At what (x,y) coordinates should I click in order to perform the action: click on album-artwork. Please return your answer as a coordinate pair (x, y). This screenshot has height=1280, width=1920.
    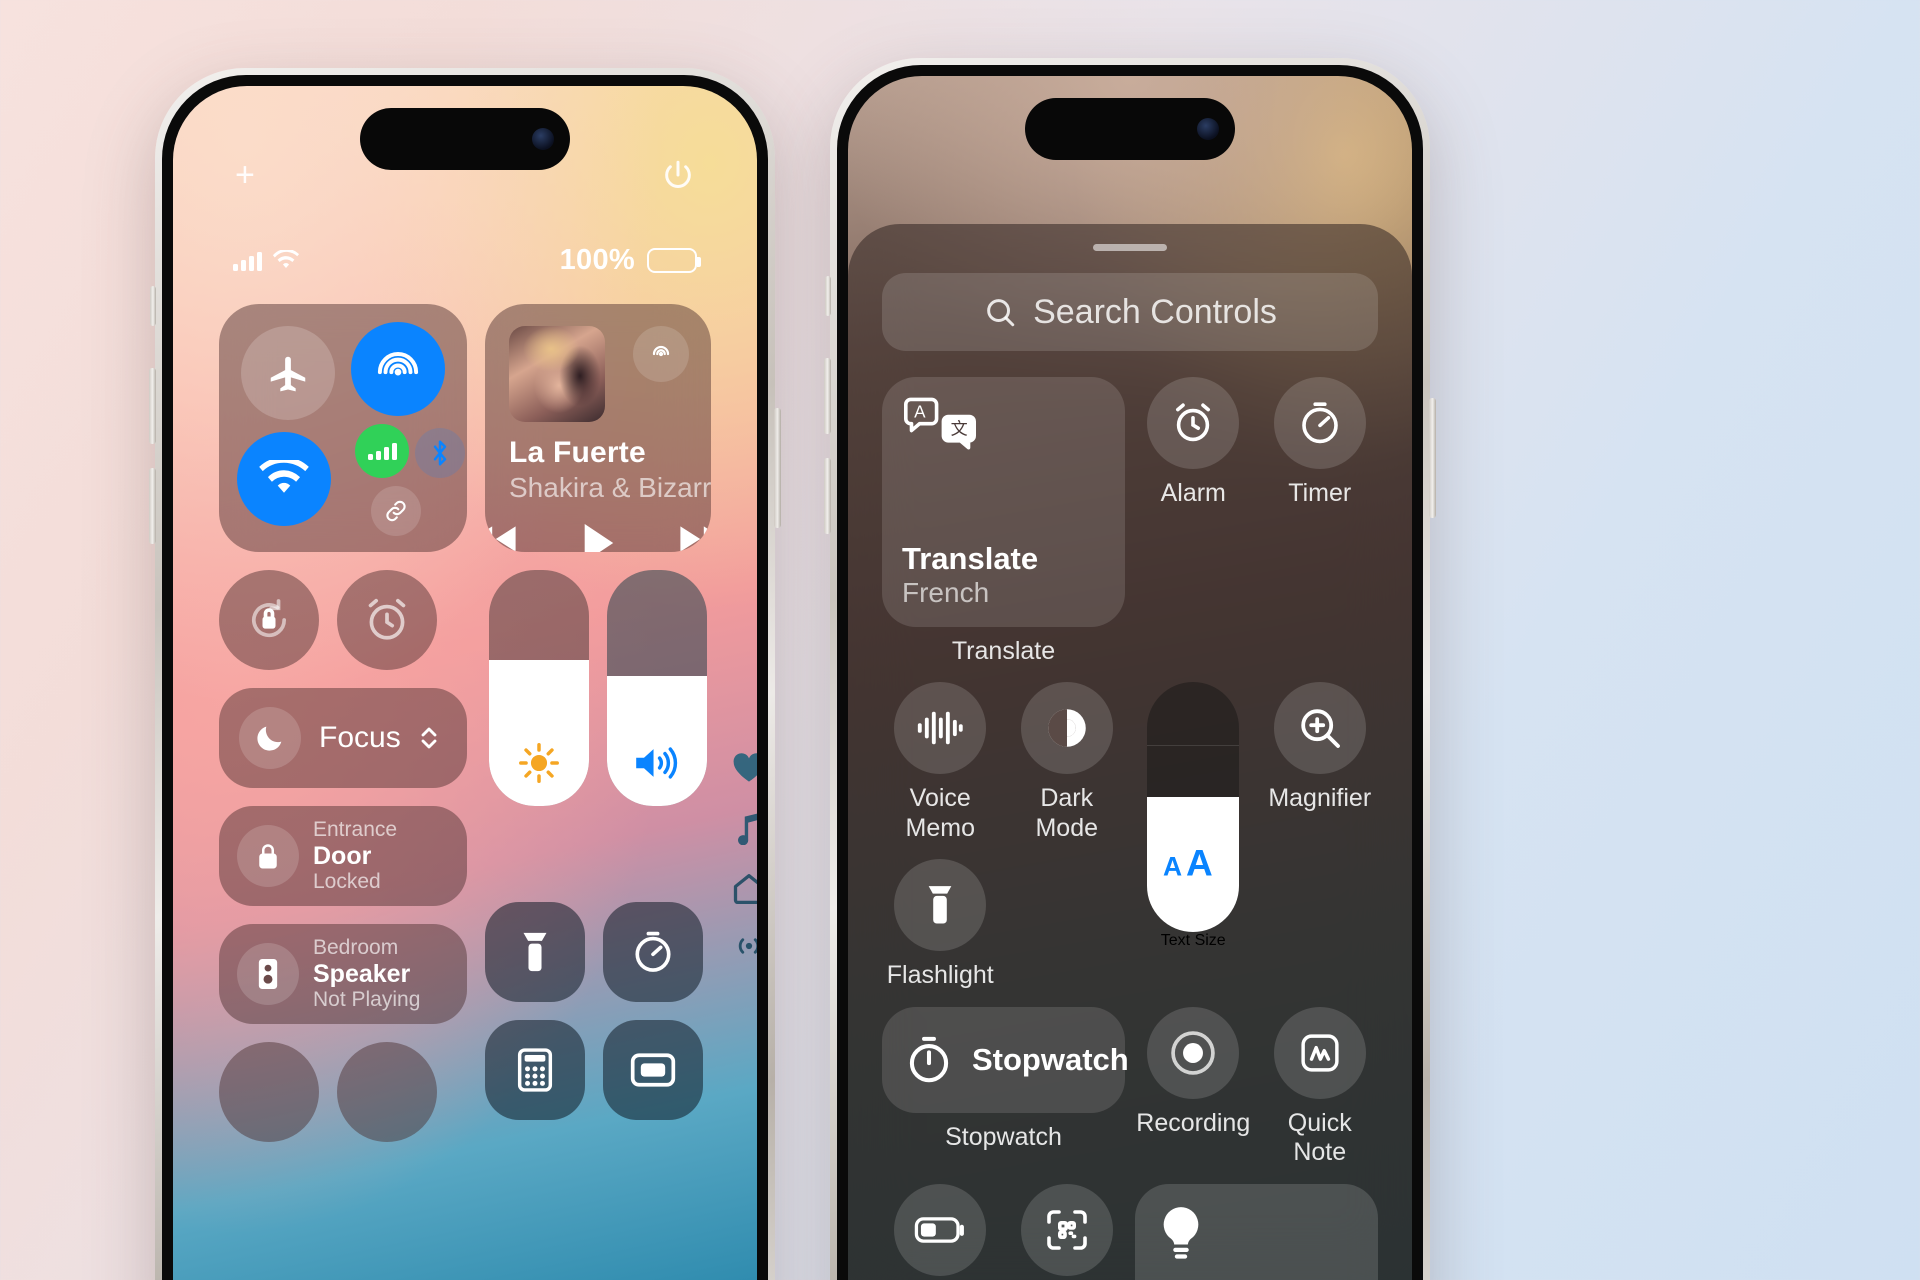
    Looking at the image, I should click on (557, 374).